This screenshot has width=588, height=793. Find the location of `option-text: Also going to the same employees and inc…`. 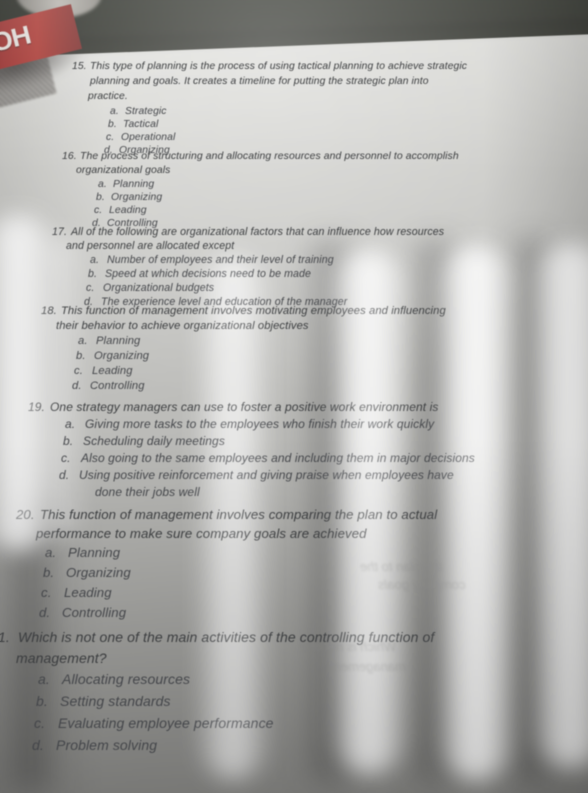

option-text: Also going to the same employees and inc… is located at coordinates (278, 458).